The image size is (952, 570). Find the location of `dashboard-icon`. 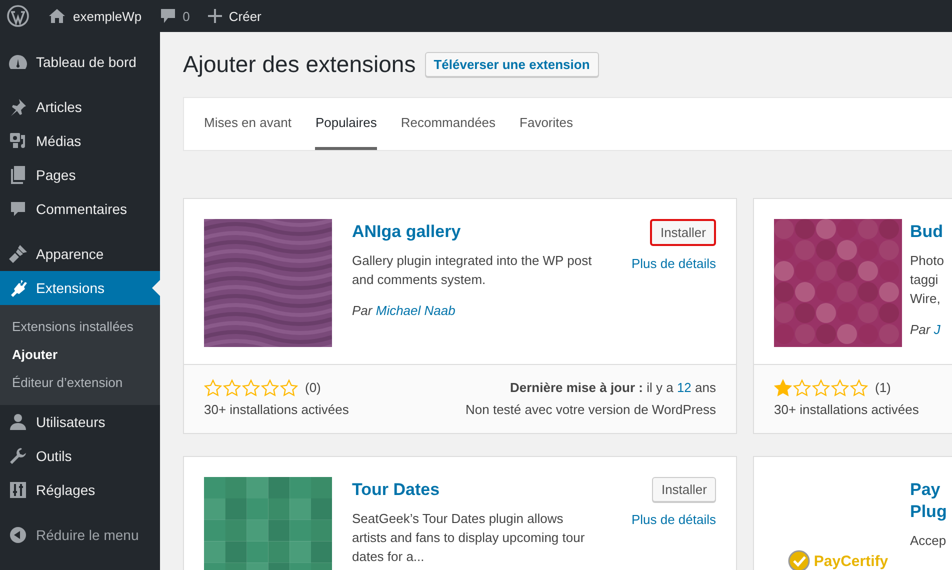

dashboard-icon is located at coordinates (18, 62).